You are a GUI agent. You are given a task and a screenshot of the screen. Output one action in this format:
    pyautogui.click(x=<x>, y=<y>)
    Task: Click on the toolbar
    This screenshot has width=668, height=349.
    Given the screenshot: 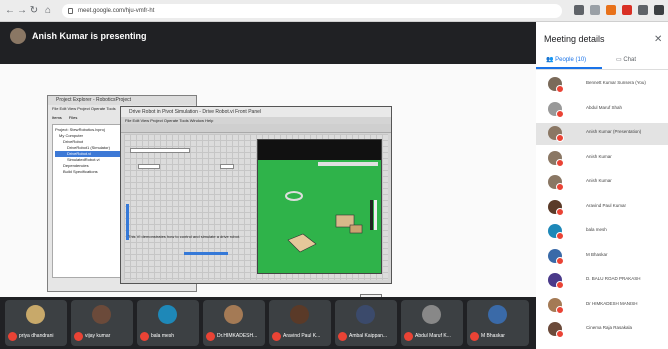 What is the action you would take?
    pyautogui.click(x=256, y=128)
    